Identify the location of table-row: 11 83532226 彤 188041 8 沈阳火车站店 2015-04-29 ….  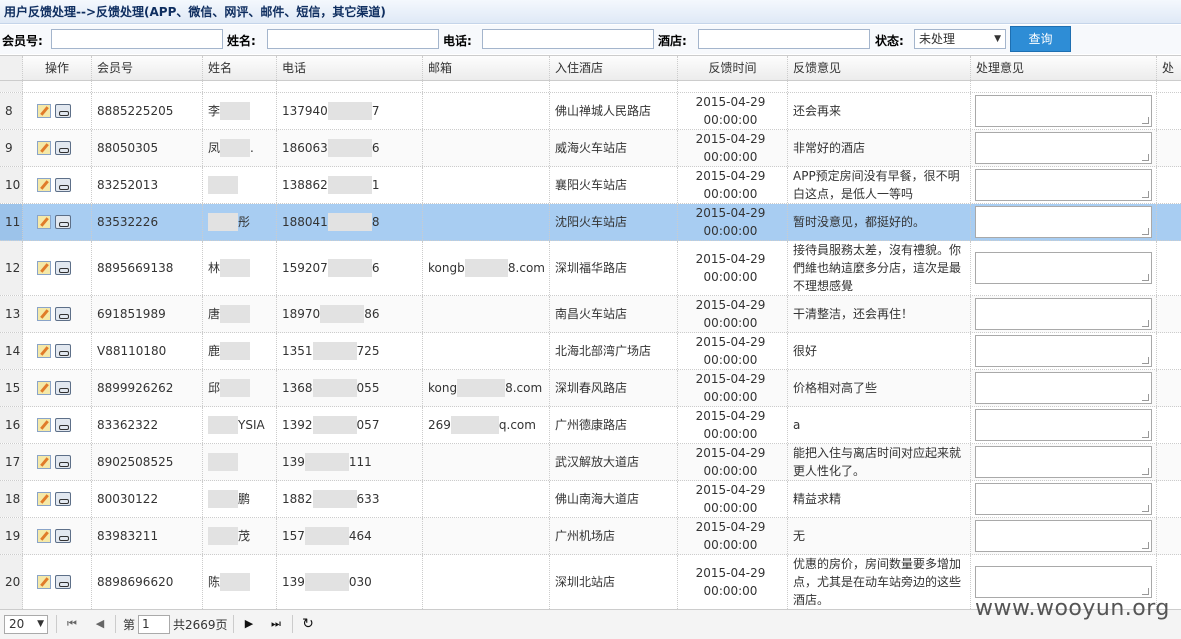
(590, 222).